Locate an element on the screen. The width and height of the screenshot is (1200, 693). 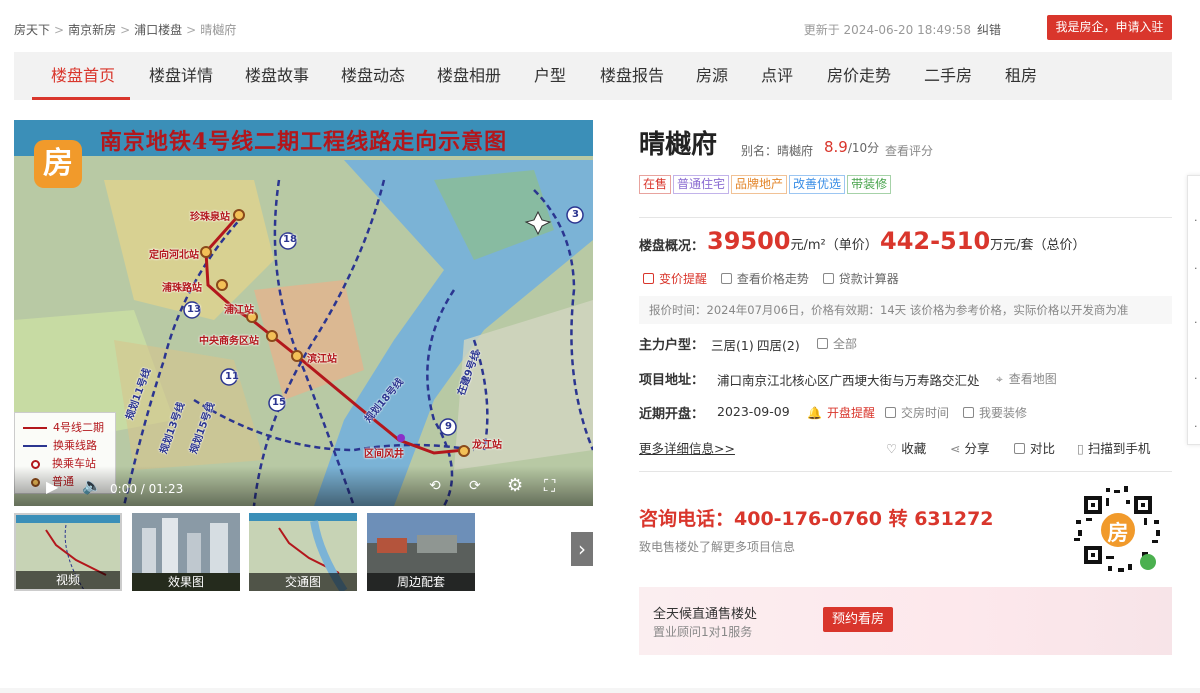
share-icon: ⋖ is located at coordinates (955, 448).